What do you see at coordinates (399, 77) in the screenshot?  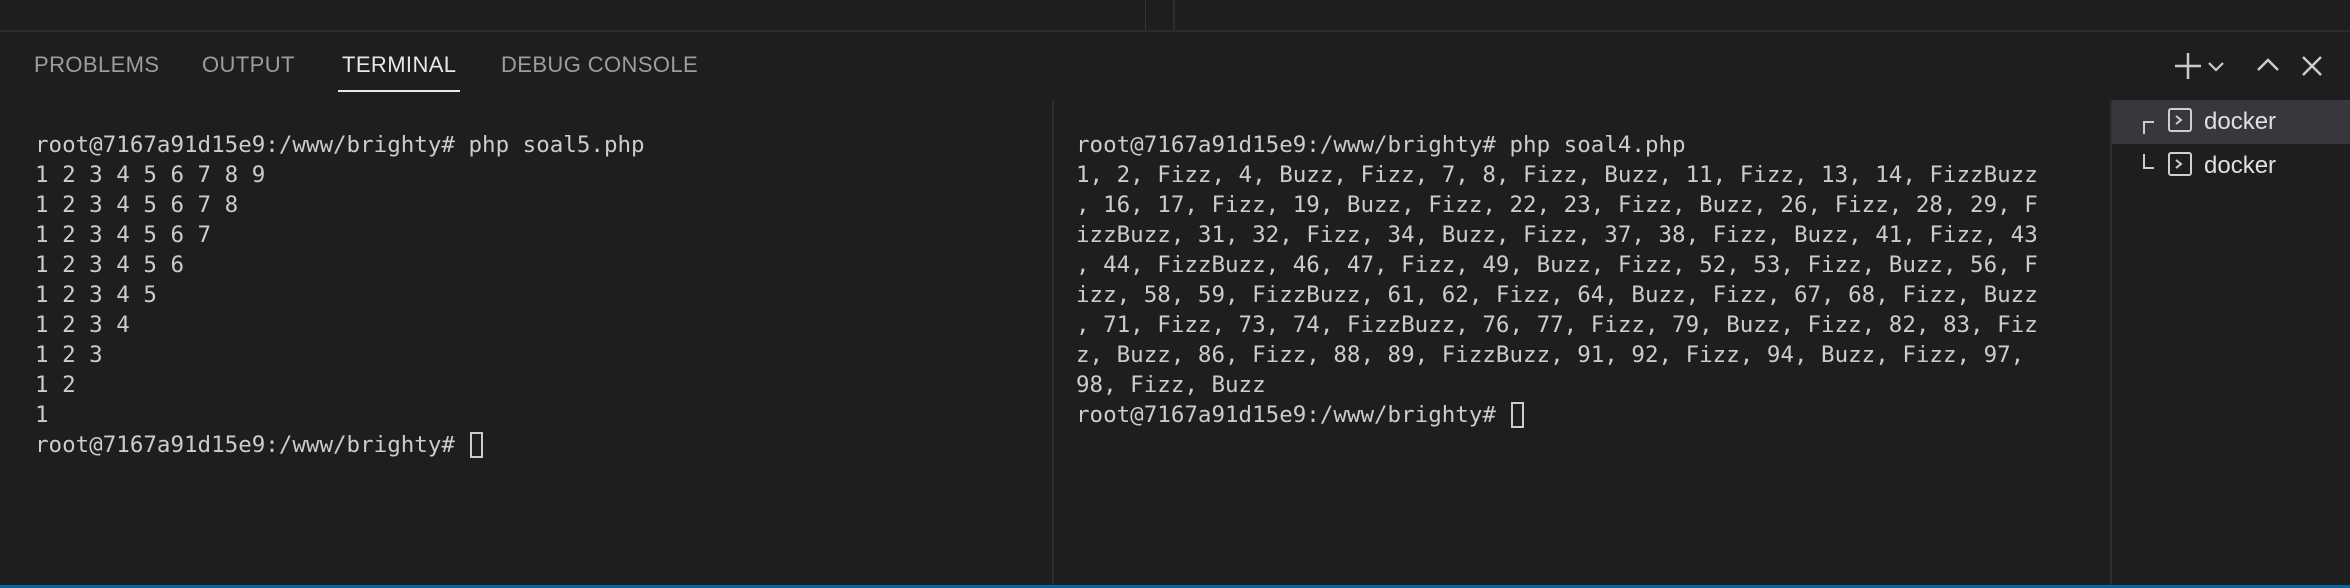 I see `tab-terminal: TERMINAL` at bounding box center [399, 77].